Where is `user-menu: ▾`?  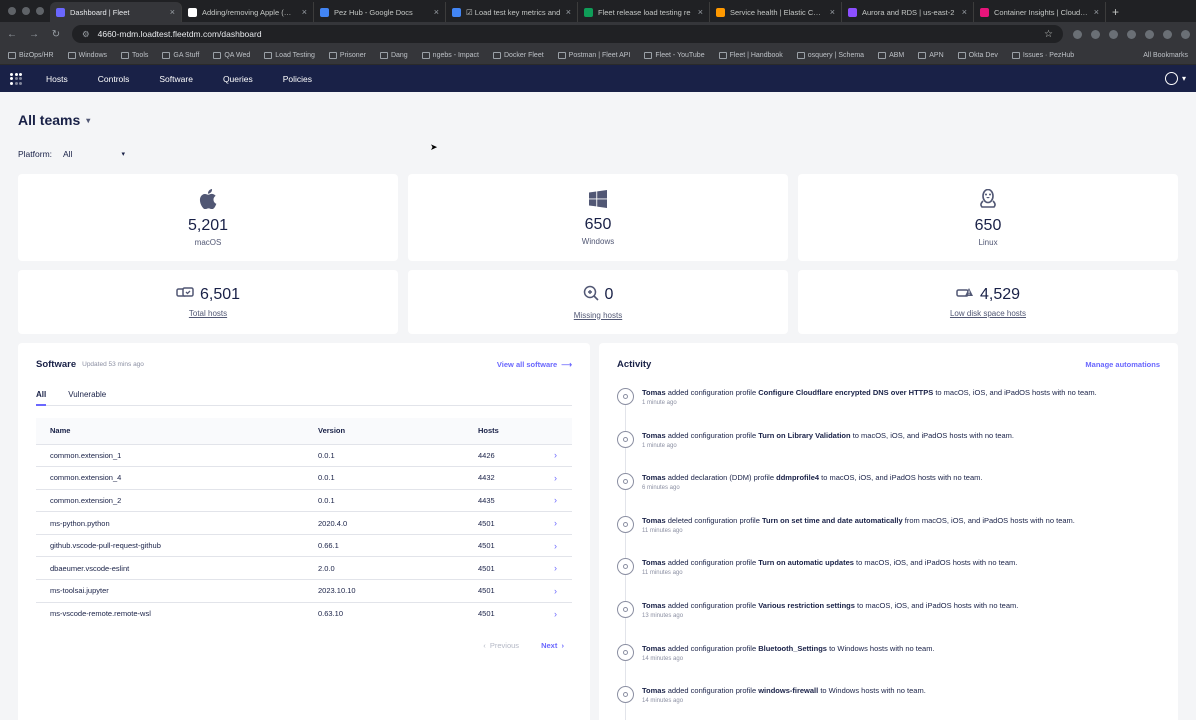 user-menu: ▾ is located at coordinates (1175, 78).